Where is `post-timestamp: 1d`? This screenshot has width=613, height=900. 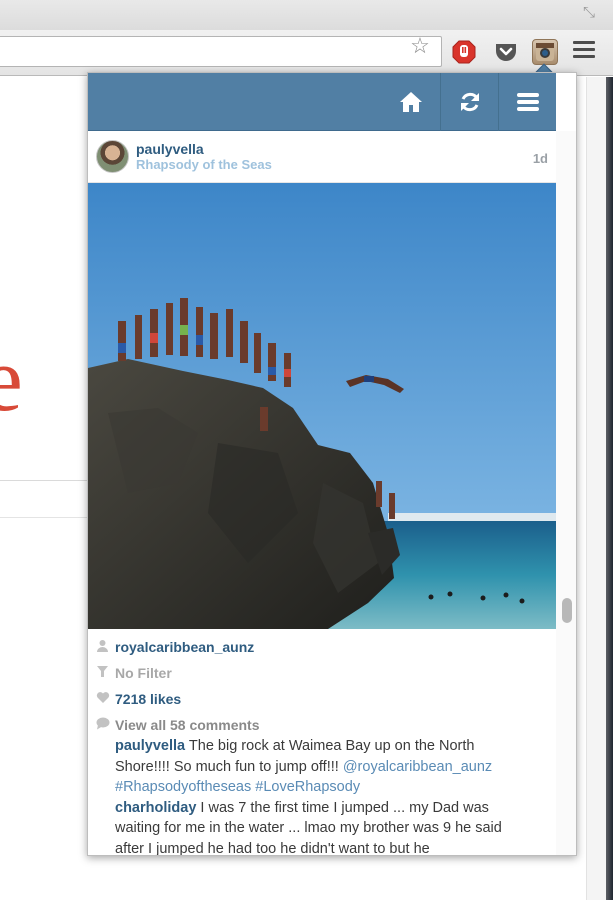
post-timestamp: 1d is located at coordinates (540, 158).